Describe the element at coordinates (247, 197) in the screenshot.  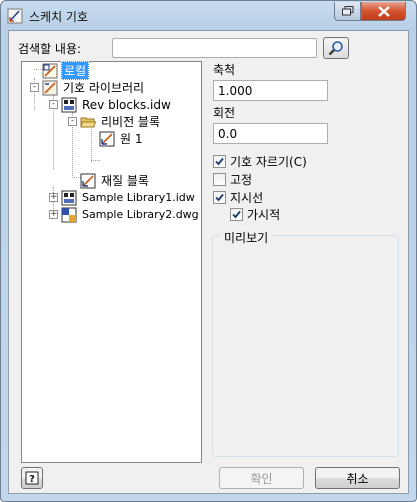
I see `checkbox-label: 지시선` at that location.